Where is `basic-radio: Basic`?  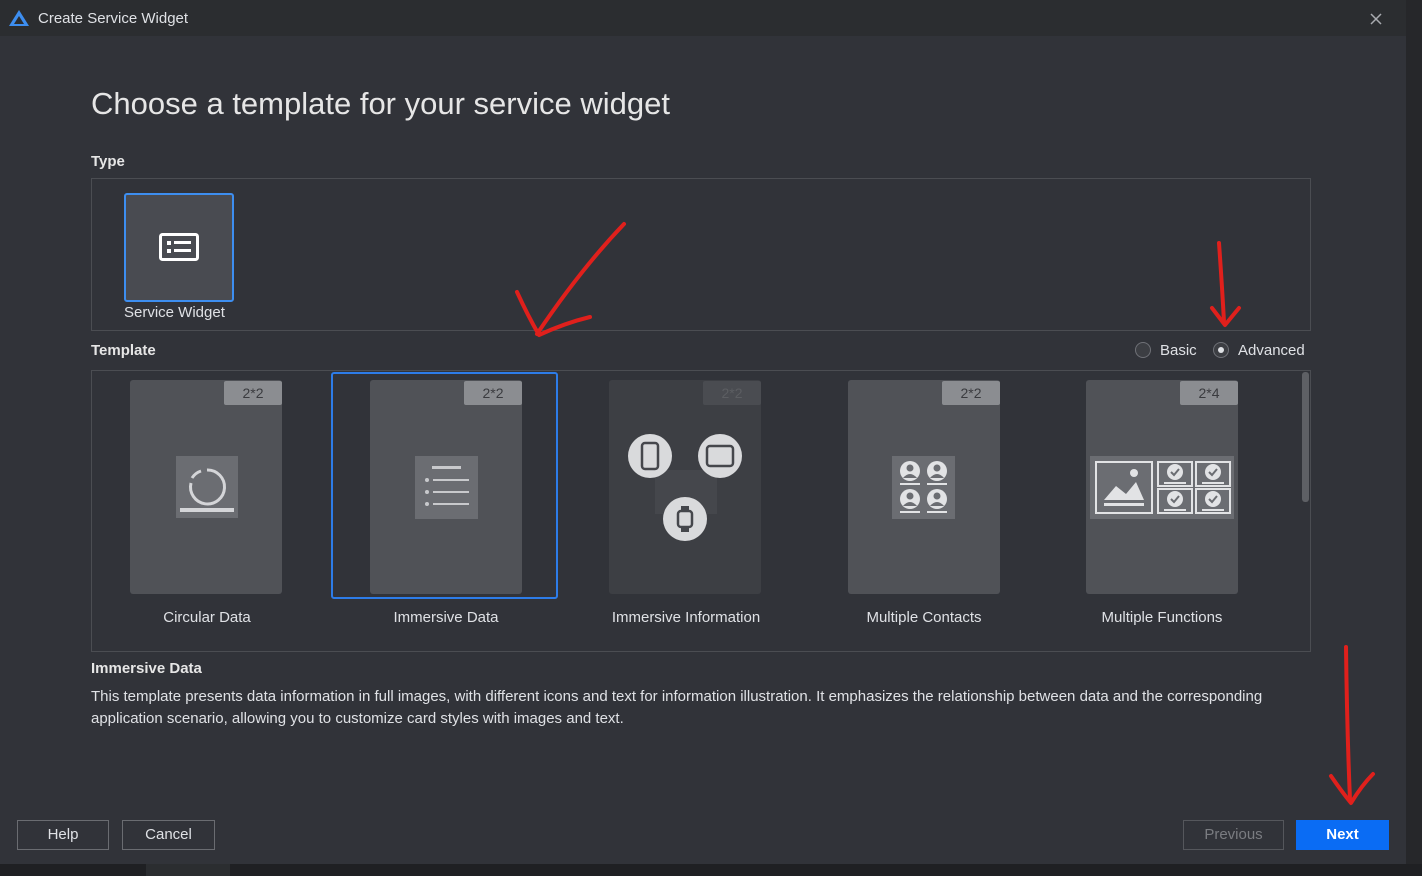
basic-radio: Basic is located at coordinates (1166, 350).